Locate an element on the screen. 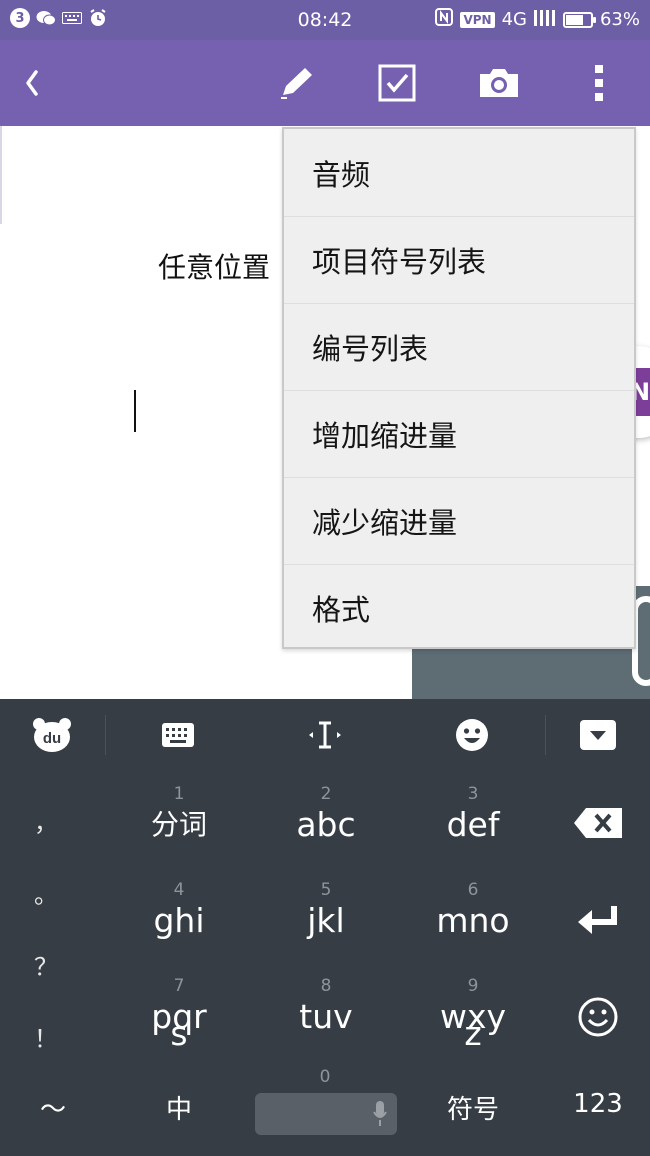 The height and width of the screenshot is (1156, 650). more-vertical-icon is located at coordinates (599, 83).